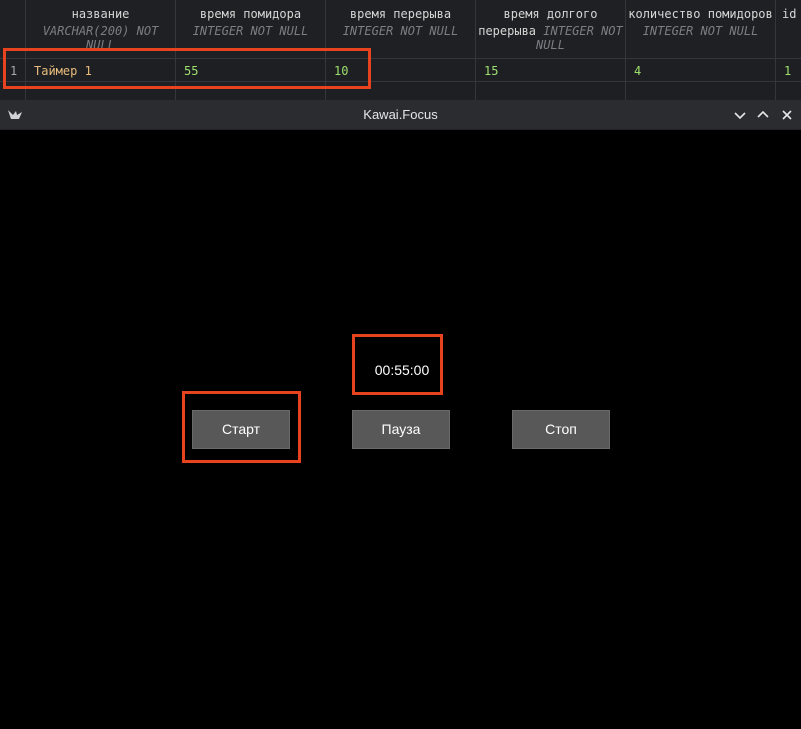  I want to click on cell-pomodoro-count: 4, so click(700, 71).